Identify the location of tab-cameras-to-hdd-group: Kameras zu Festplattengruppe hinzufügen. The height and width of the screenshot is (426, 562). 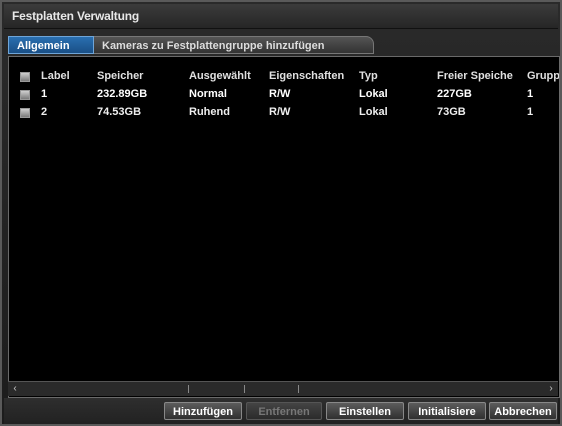
(234, 45).